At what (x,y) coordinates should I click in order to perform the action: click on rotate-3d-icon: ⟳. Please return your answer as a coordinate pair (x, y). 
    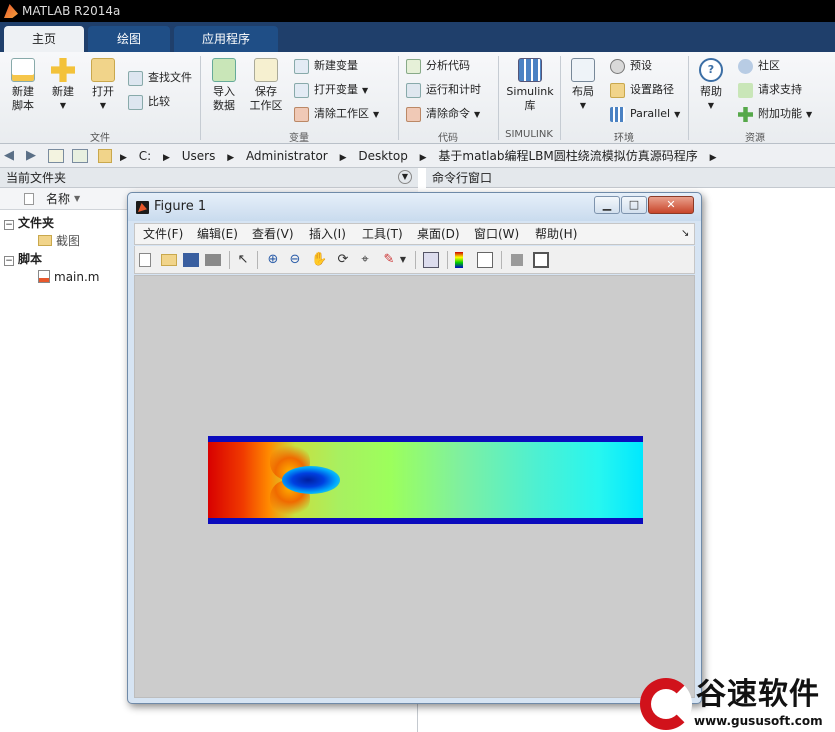
    Looking at the image, I should click on (343, 260).